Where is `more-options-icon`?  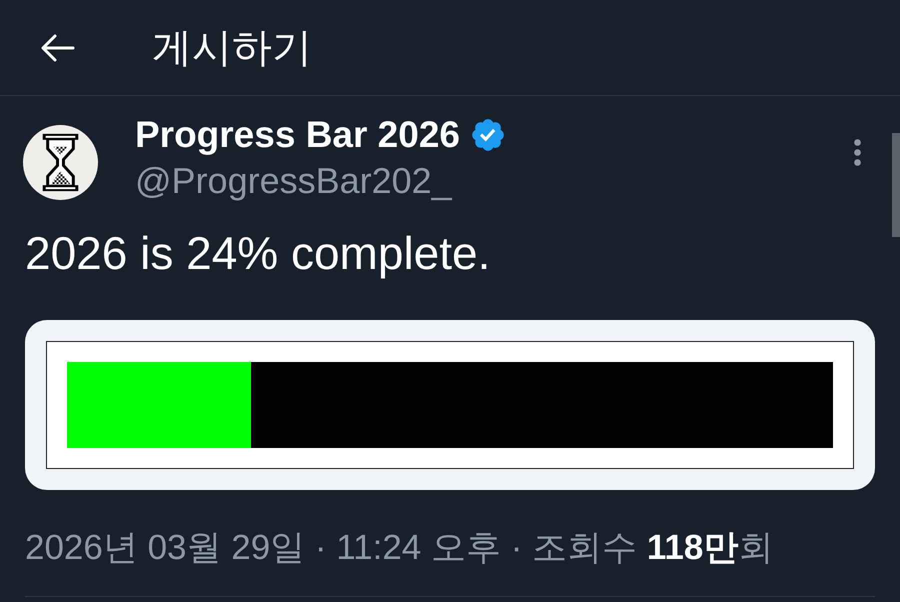 more-options-icon is located at coordinates (857, 152).